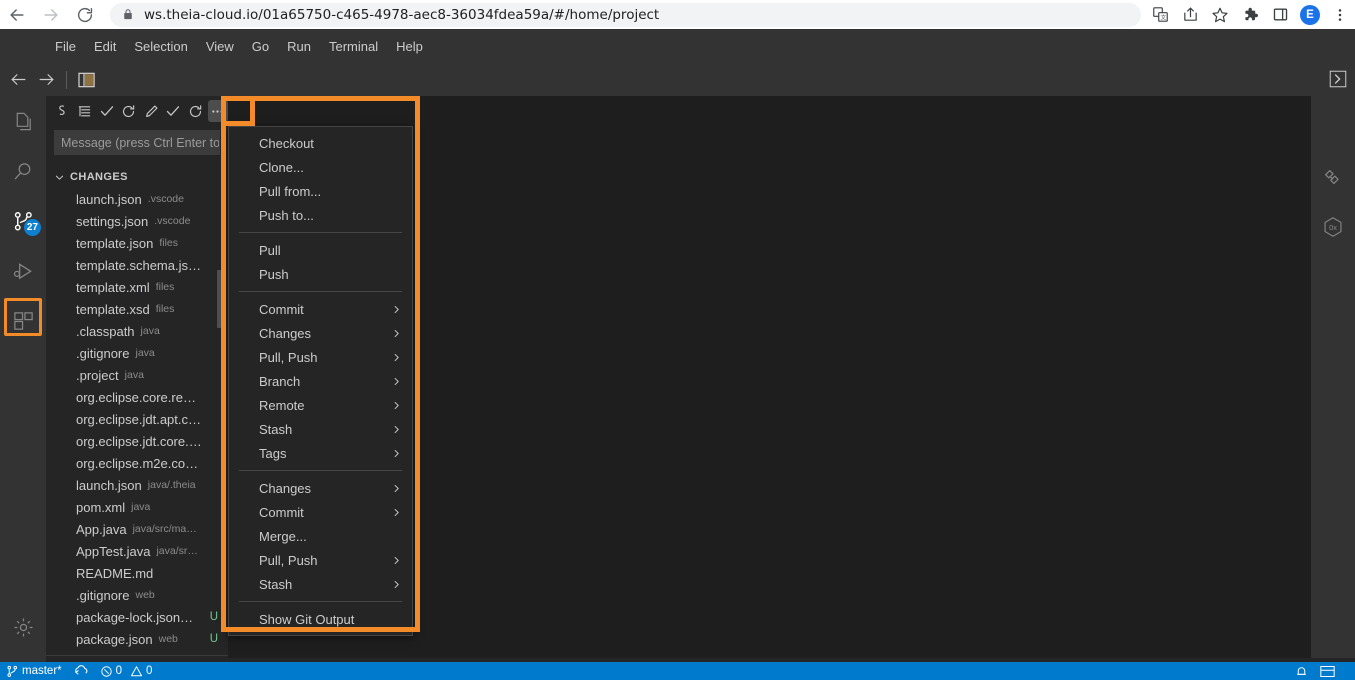  I want to click on menu-item-stash-group: Stash, so click(320, 429).